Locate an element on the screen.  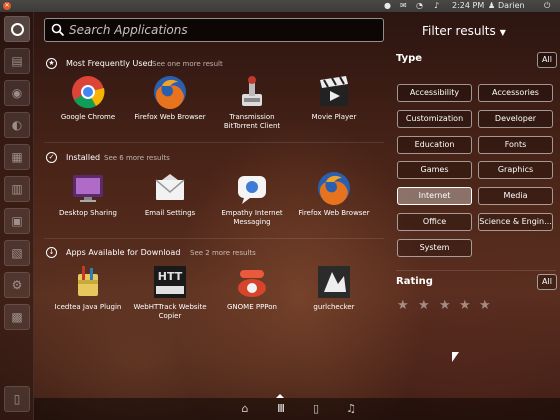
empathy-icon is located at coordinates (252, 190).